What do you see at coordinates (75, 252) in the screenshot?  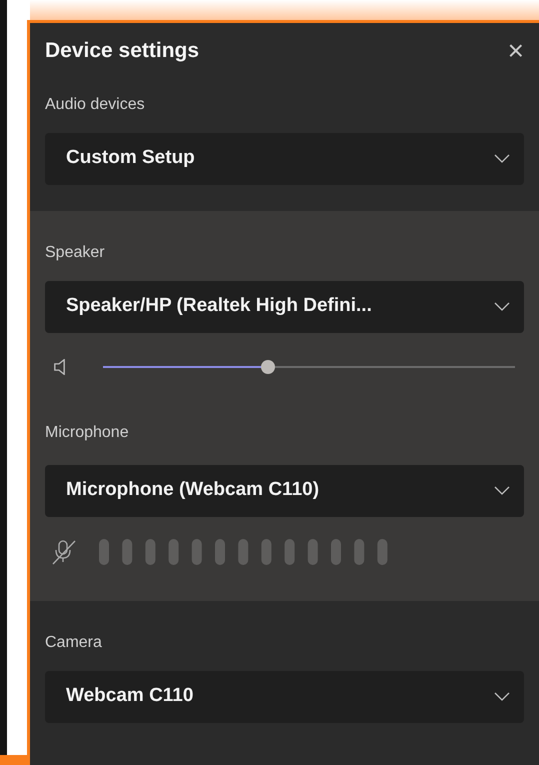 I see `field-label: Speaker` at bounding box center [75, 252].